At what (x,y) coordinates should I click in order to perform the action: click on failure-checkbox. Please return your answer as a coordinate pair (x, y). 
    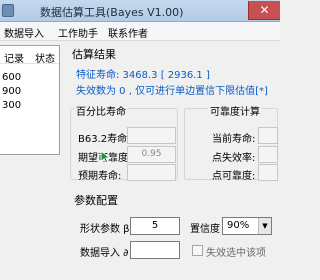
    Looking at the image, I should click on (197, 250).